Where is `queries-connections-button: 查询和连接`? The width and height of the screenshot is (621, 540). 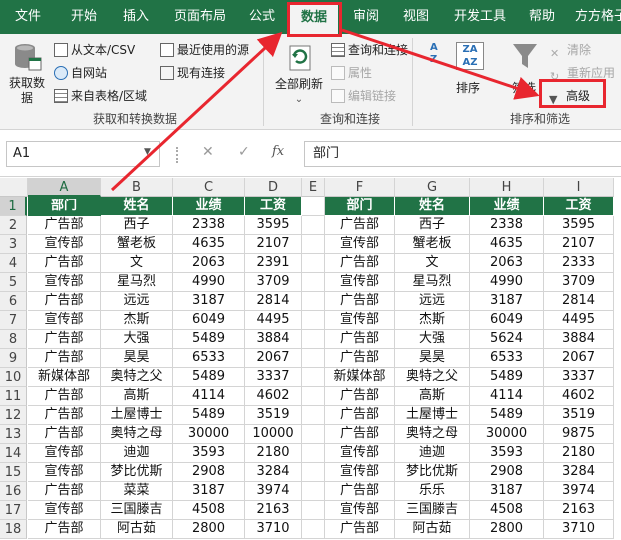 queries-connections-button: 查询和连接 is located at coordinates (369, 50).